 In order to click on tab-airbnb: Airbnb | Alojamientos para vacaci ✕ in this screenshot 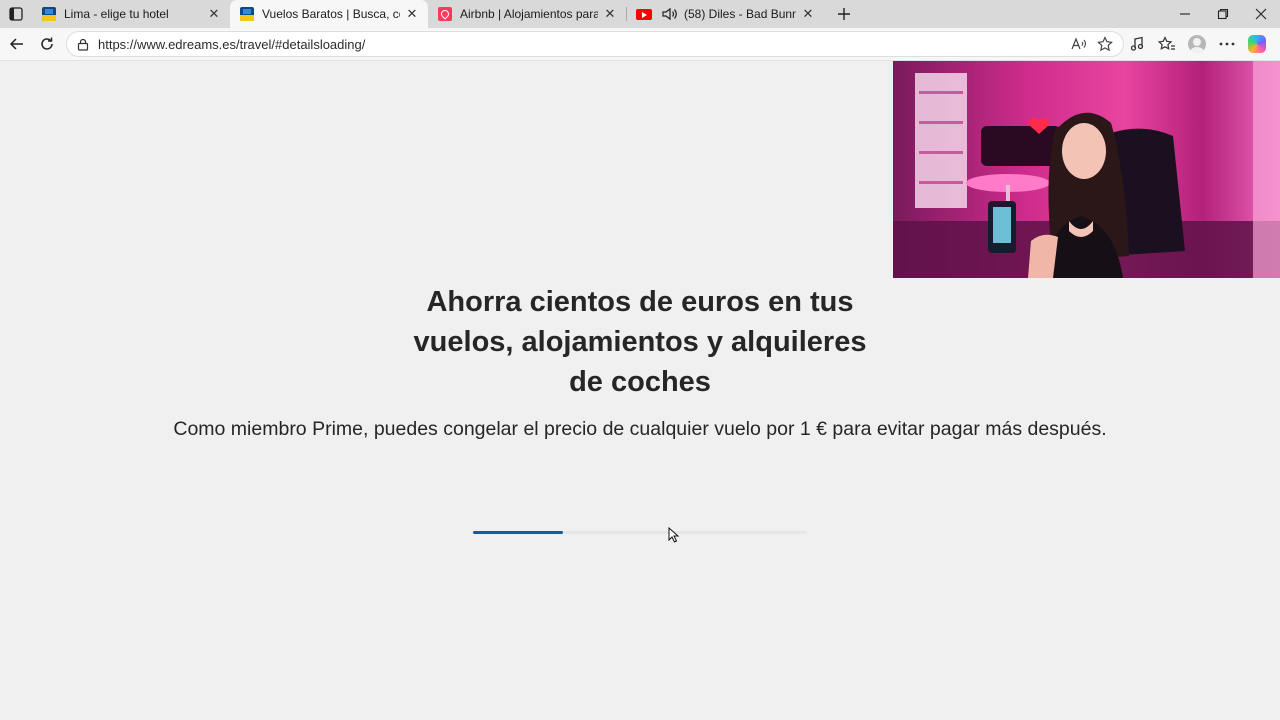, I will do `click(527, 14)`.